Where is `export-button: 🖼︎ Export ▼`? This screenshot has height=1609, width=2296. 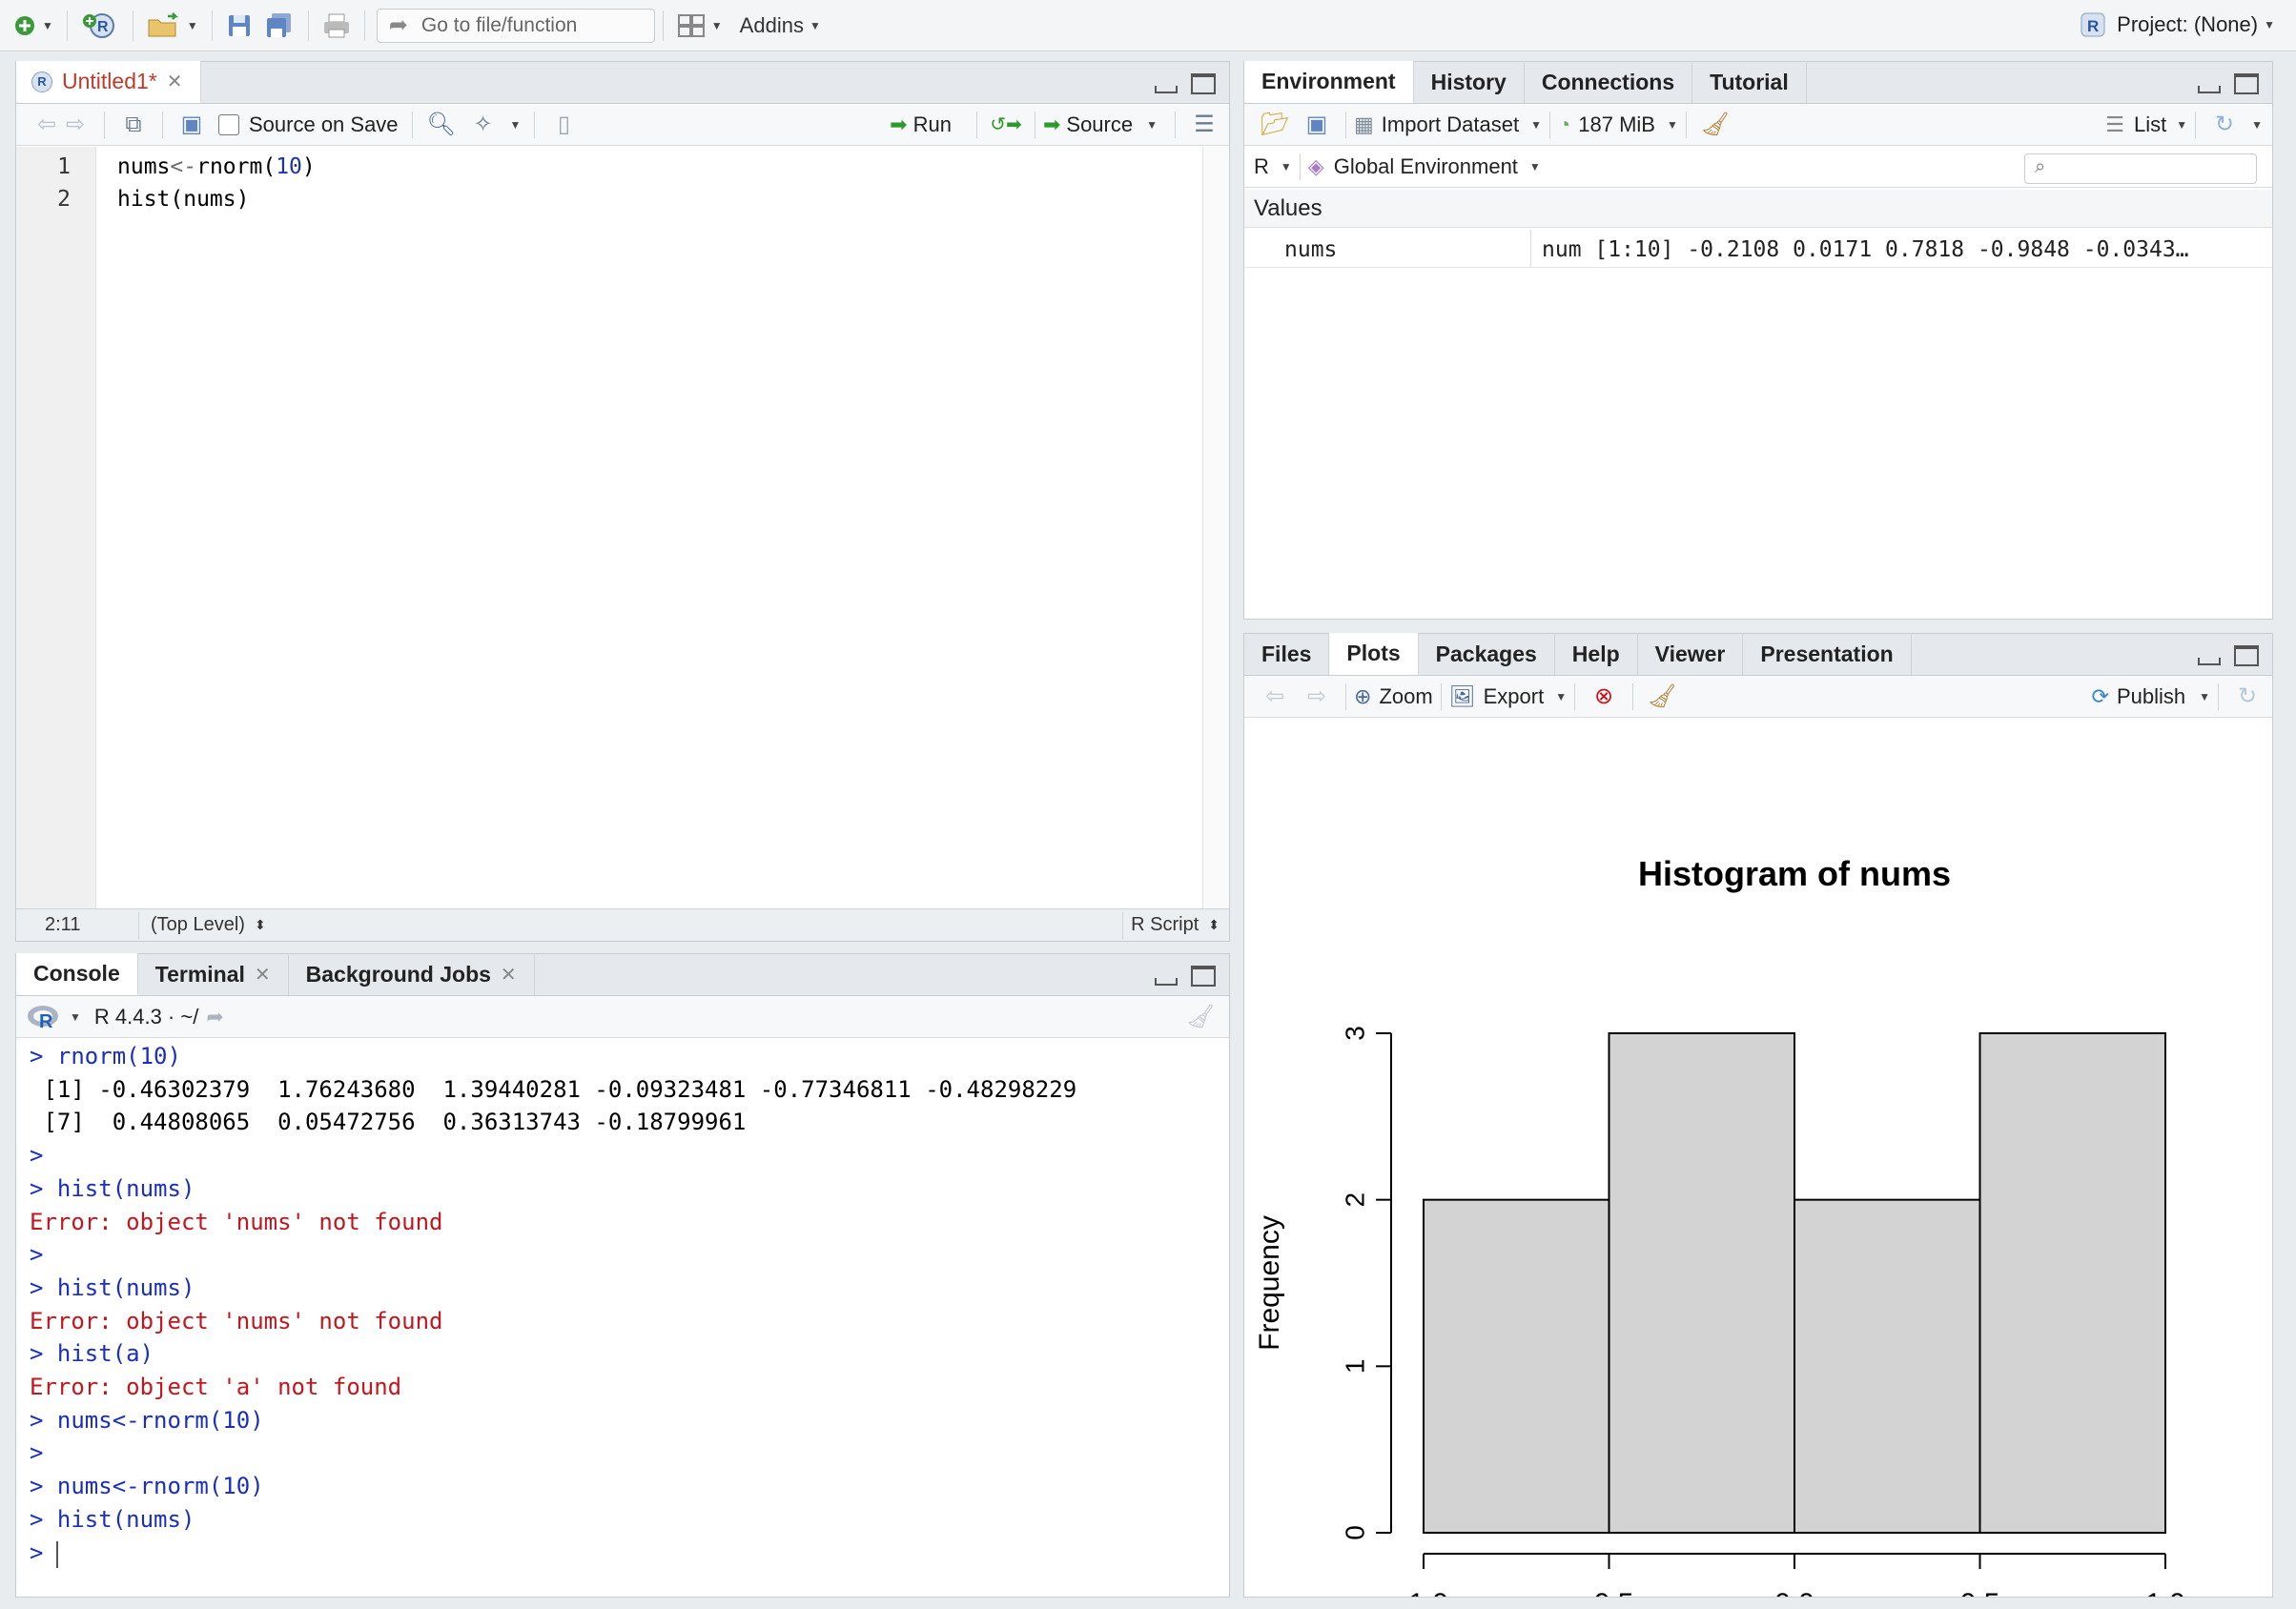 export-button: 🖼︎ Export ▼ is located at coordinates (1508, 697).